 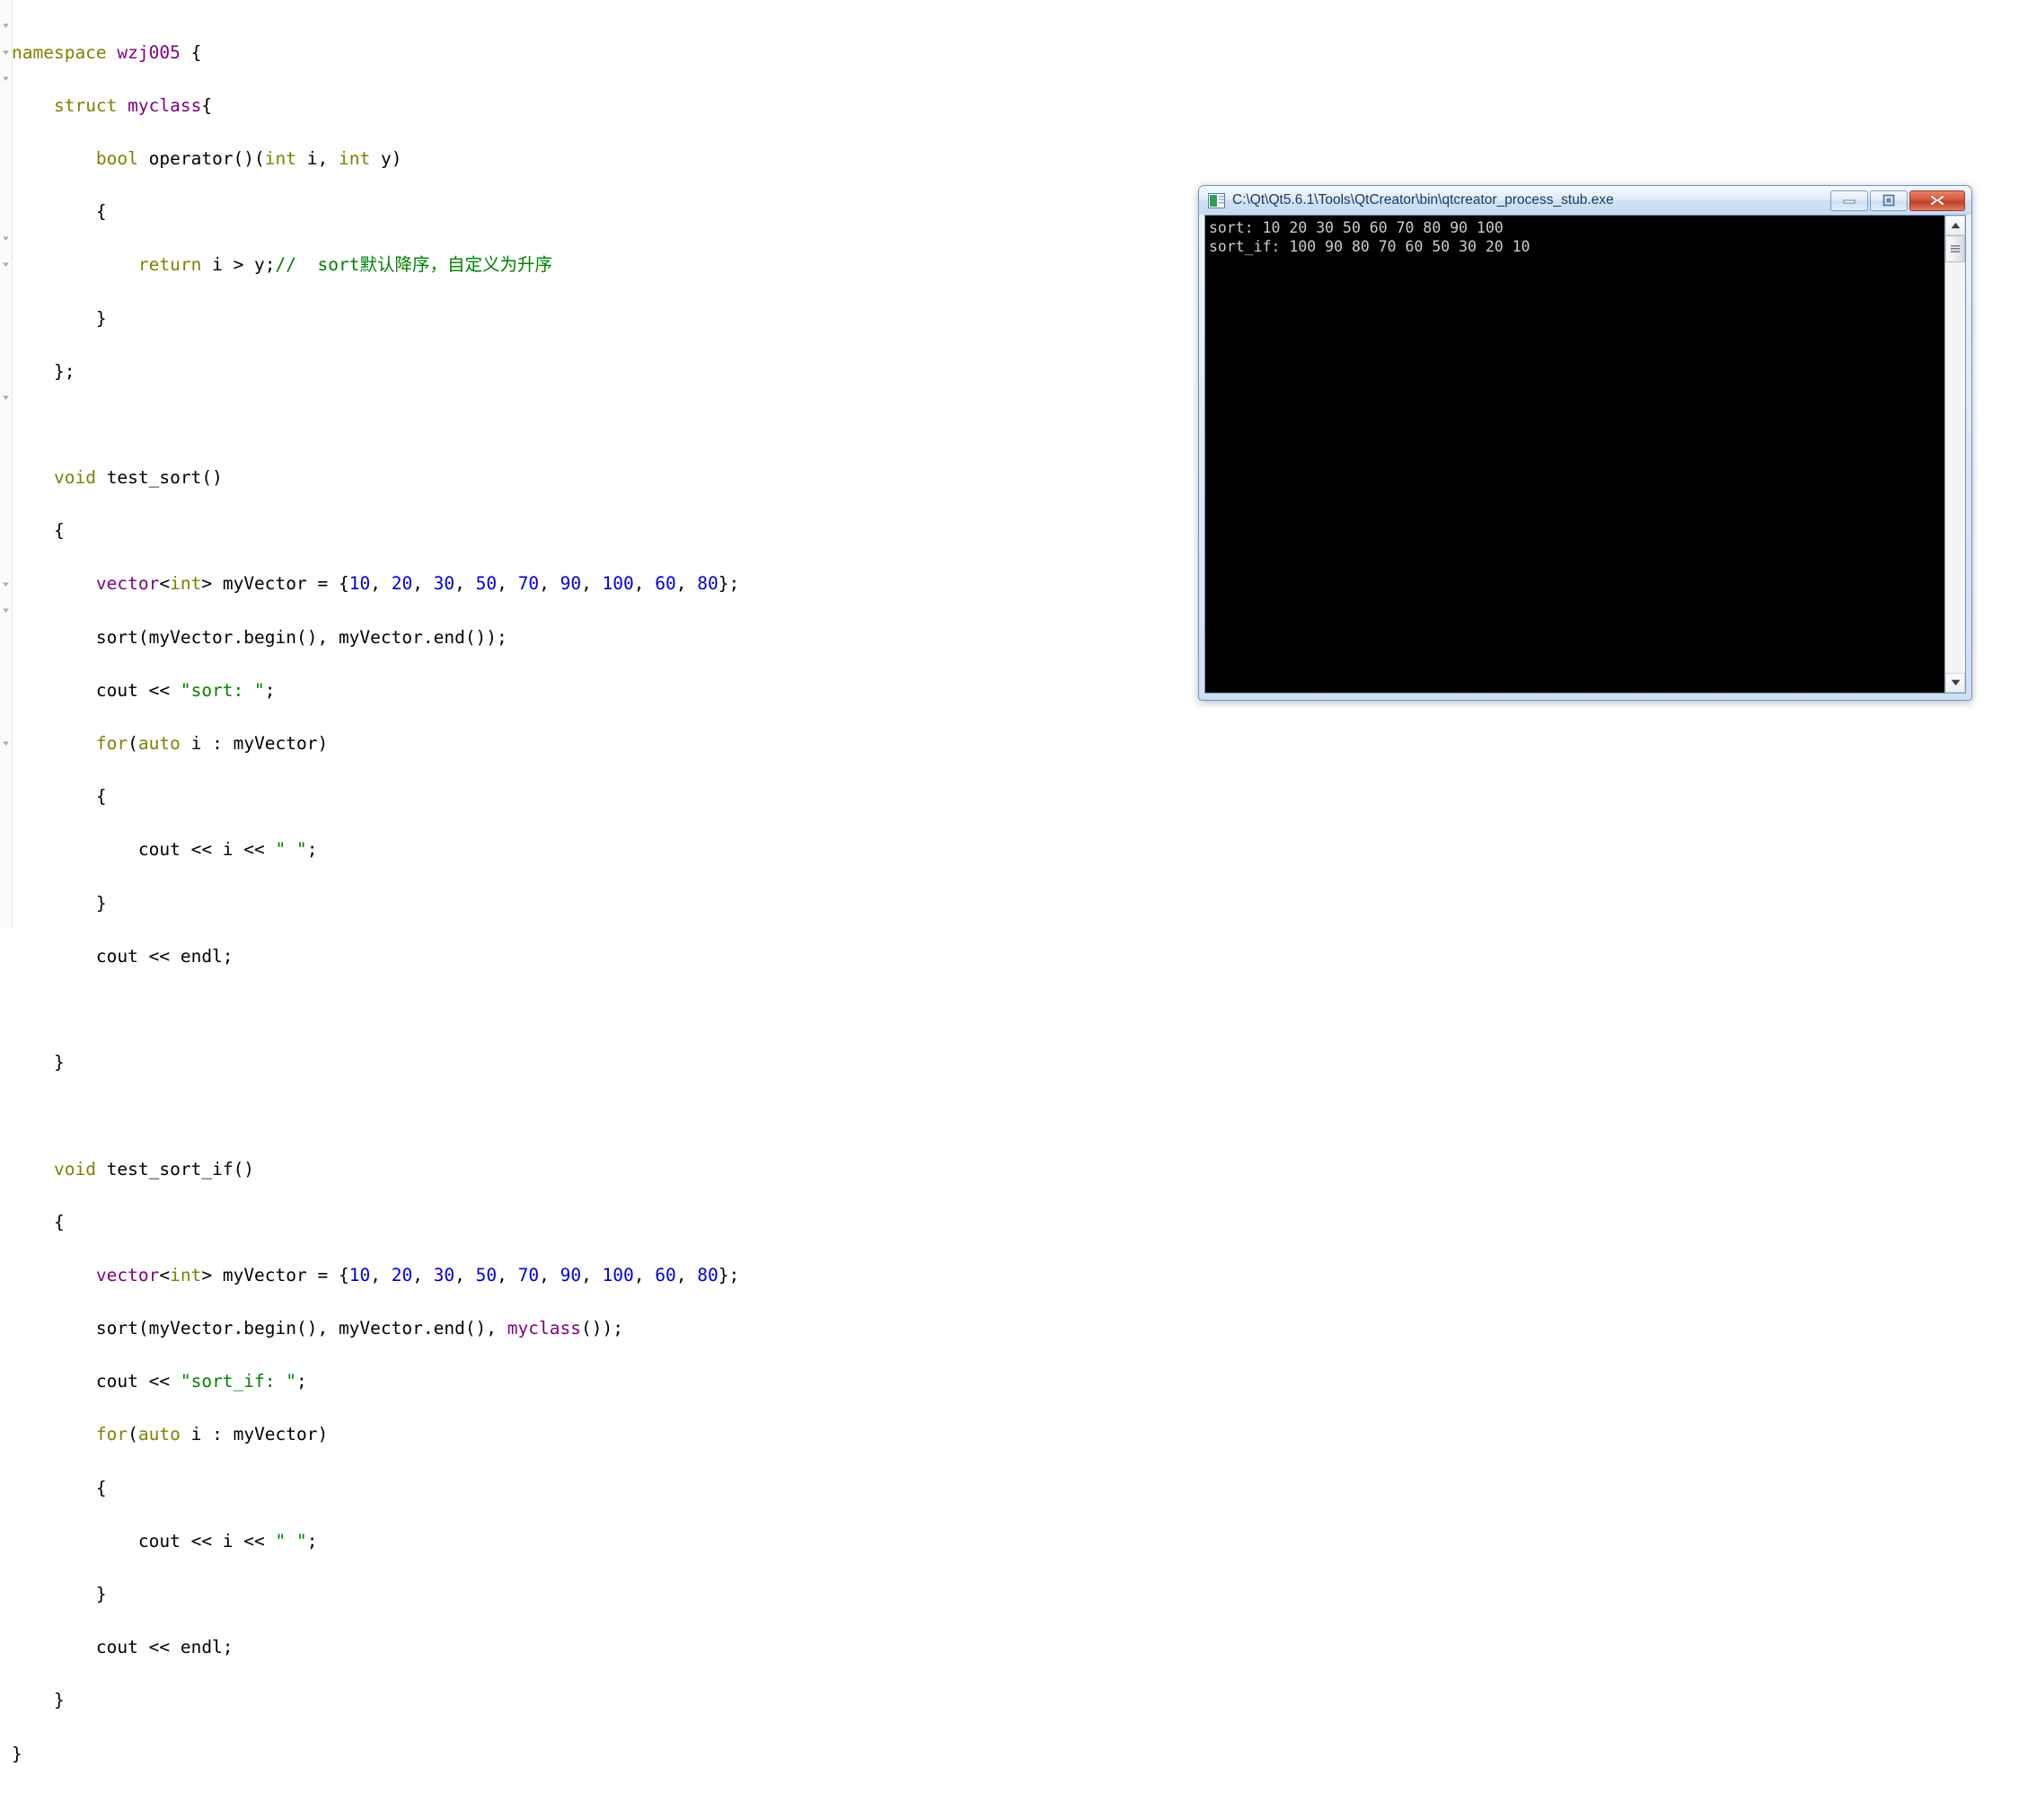 I want to click on close-button, so click(x=1937, y=201).